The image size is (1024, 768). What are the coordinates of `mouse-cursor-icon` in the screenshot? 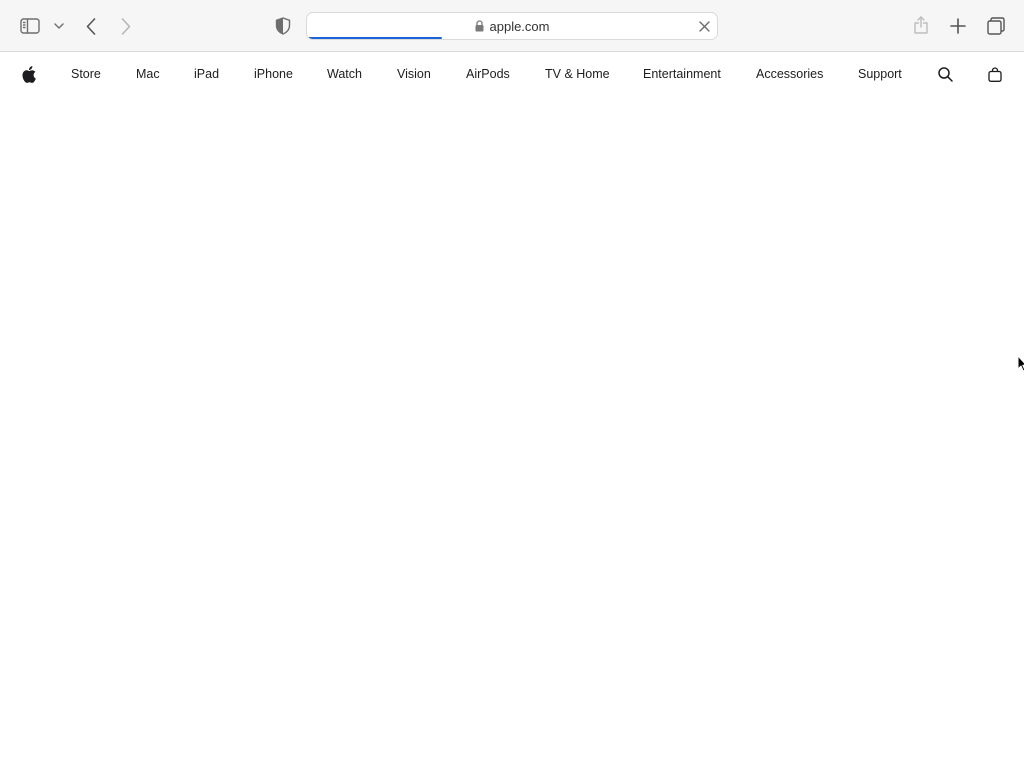 It's located at (1020, 366).